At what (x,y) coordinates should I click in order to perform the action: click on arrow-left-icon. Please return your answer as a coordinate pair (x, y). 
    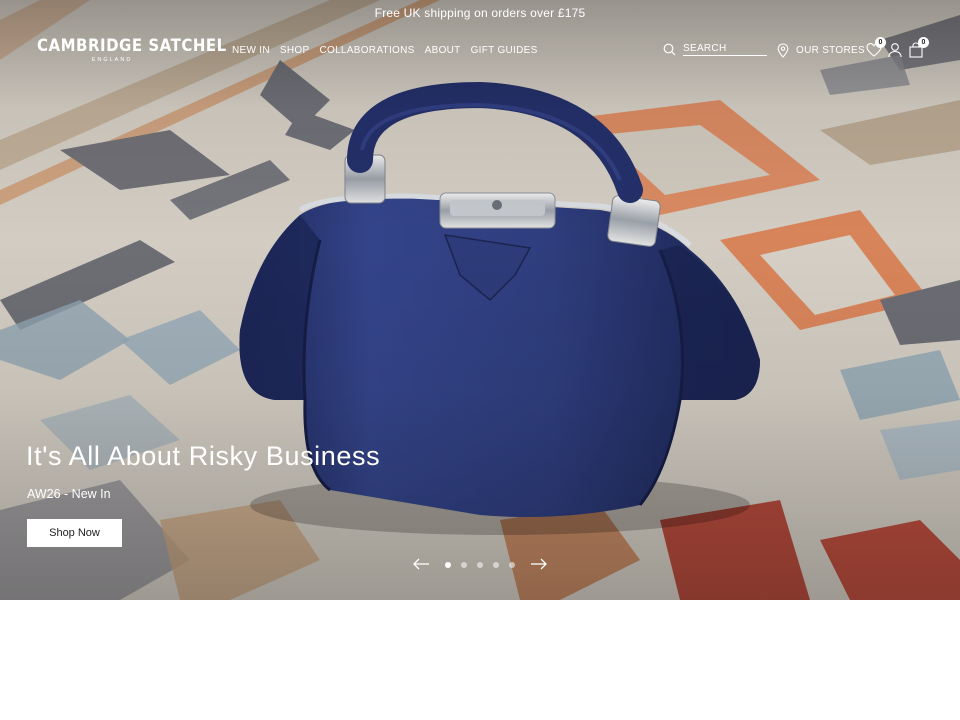
    Looking at the image, I should click on (421, 564).